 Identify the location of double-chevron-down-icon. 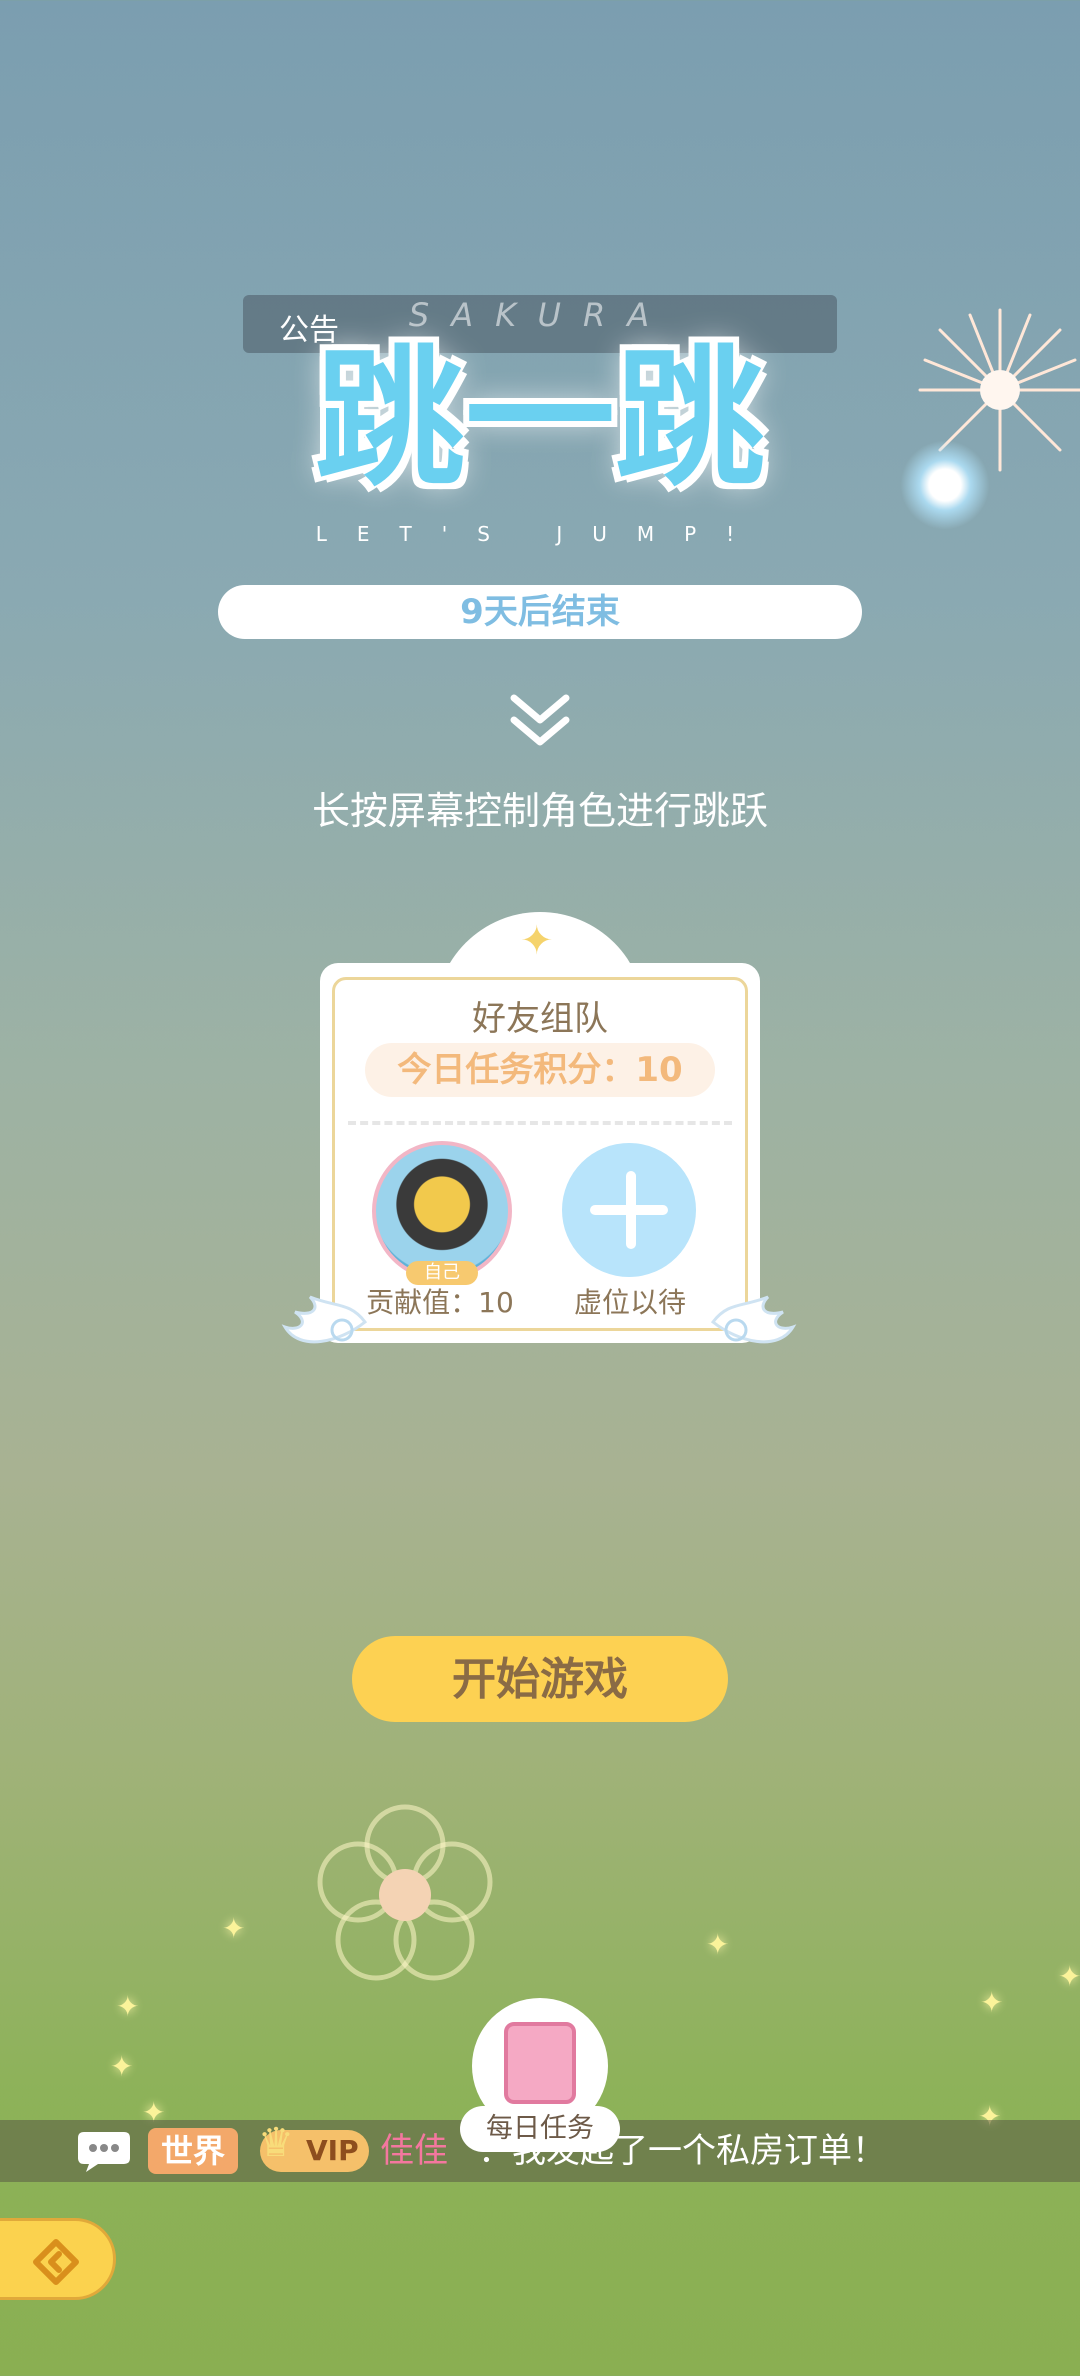
(540, 720).